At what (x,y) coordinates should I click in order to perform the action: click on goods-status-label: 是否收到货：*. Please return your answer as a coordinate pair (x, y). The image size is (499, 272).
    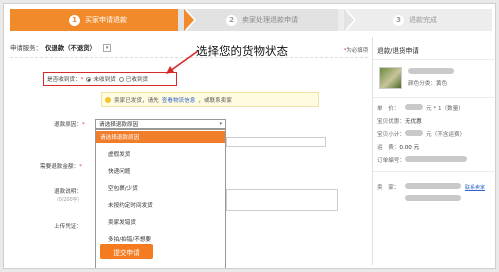
    Looking at the image, I should click on (65, 79).